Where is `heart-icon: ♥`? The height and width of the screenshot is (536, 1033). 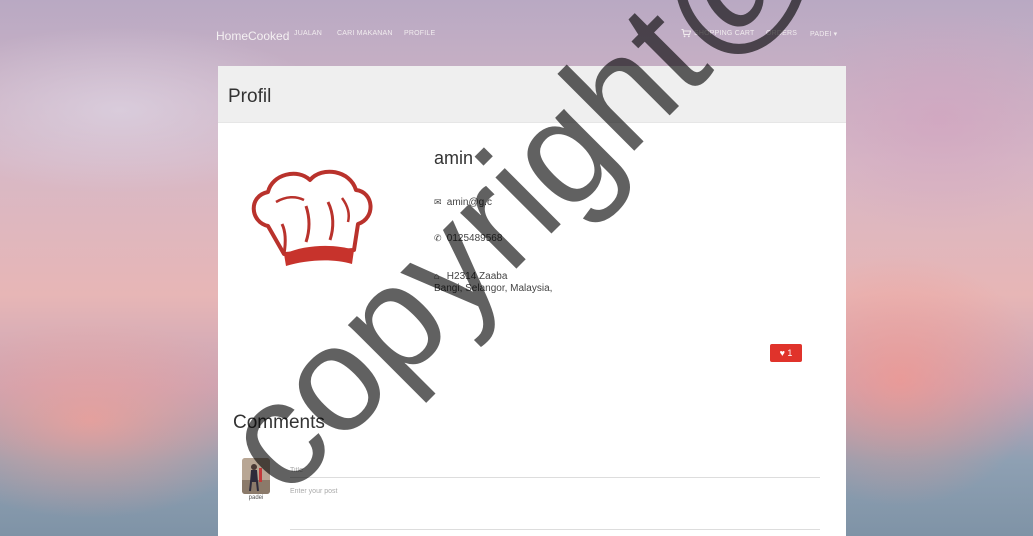 heart-icon: ♥ is located at coordinates (782, 353).